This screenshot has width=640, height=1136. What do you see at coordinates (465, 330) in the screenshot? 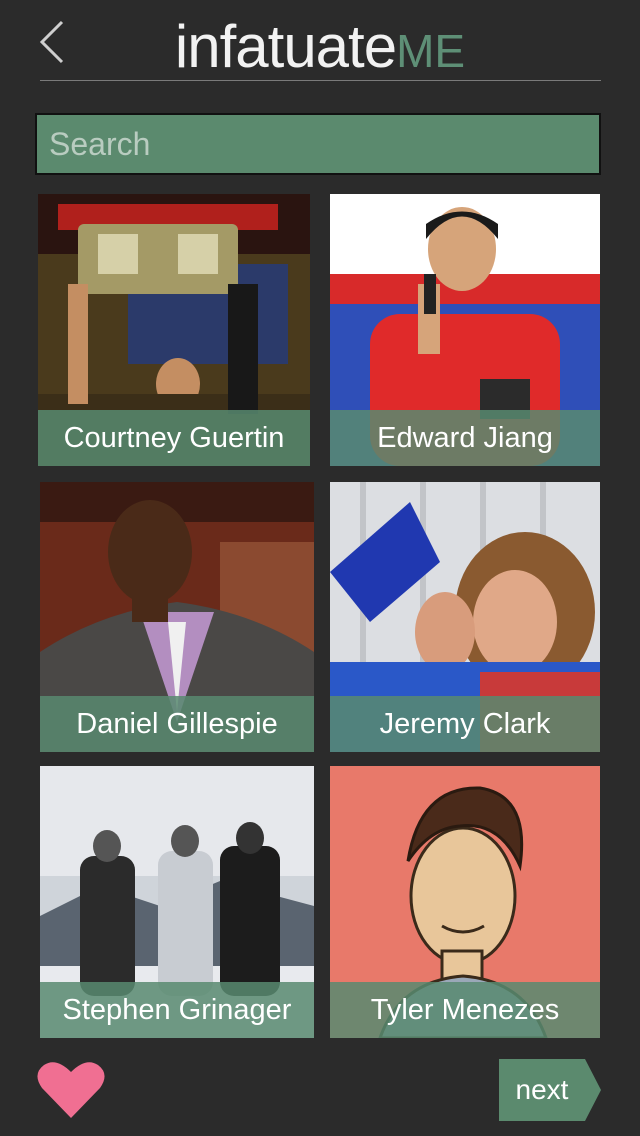
I see `person-card-edward-jiang: Edward Jiang` at bounding box center [465, 330].